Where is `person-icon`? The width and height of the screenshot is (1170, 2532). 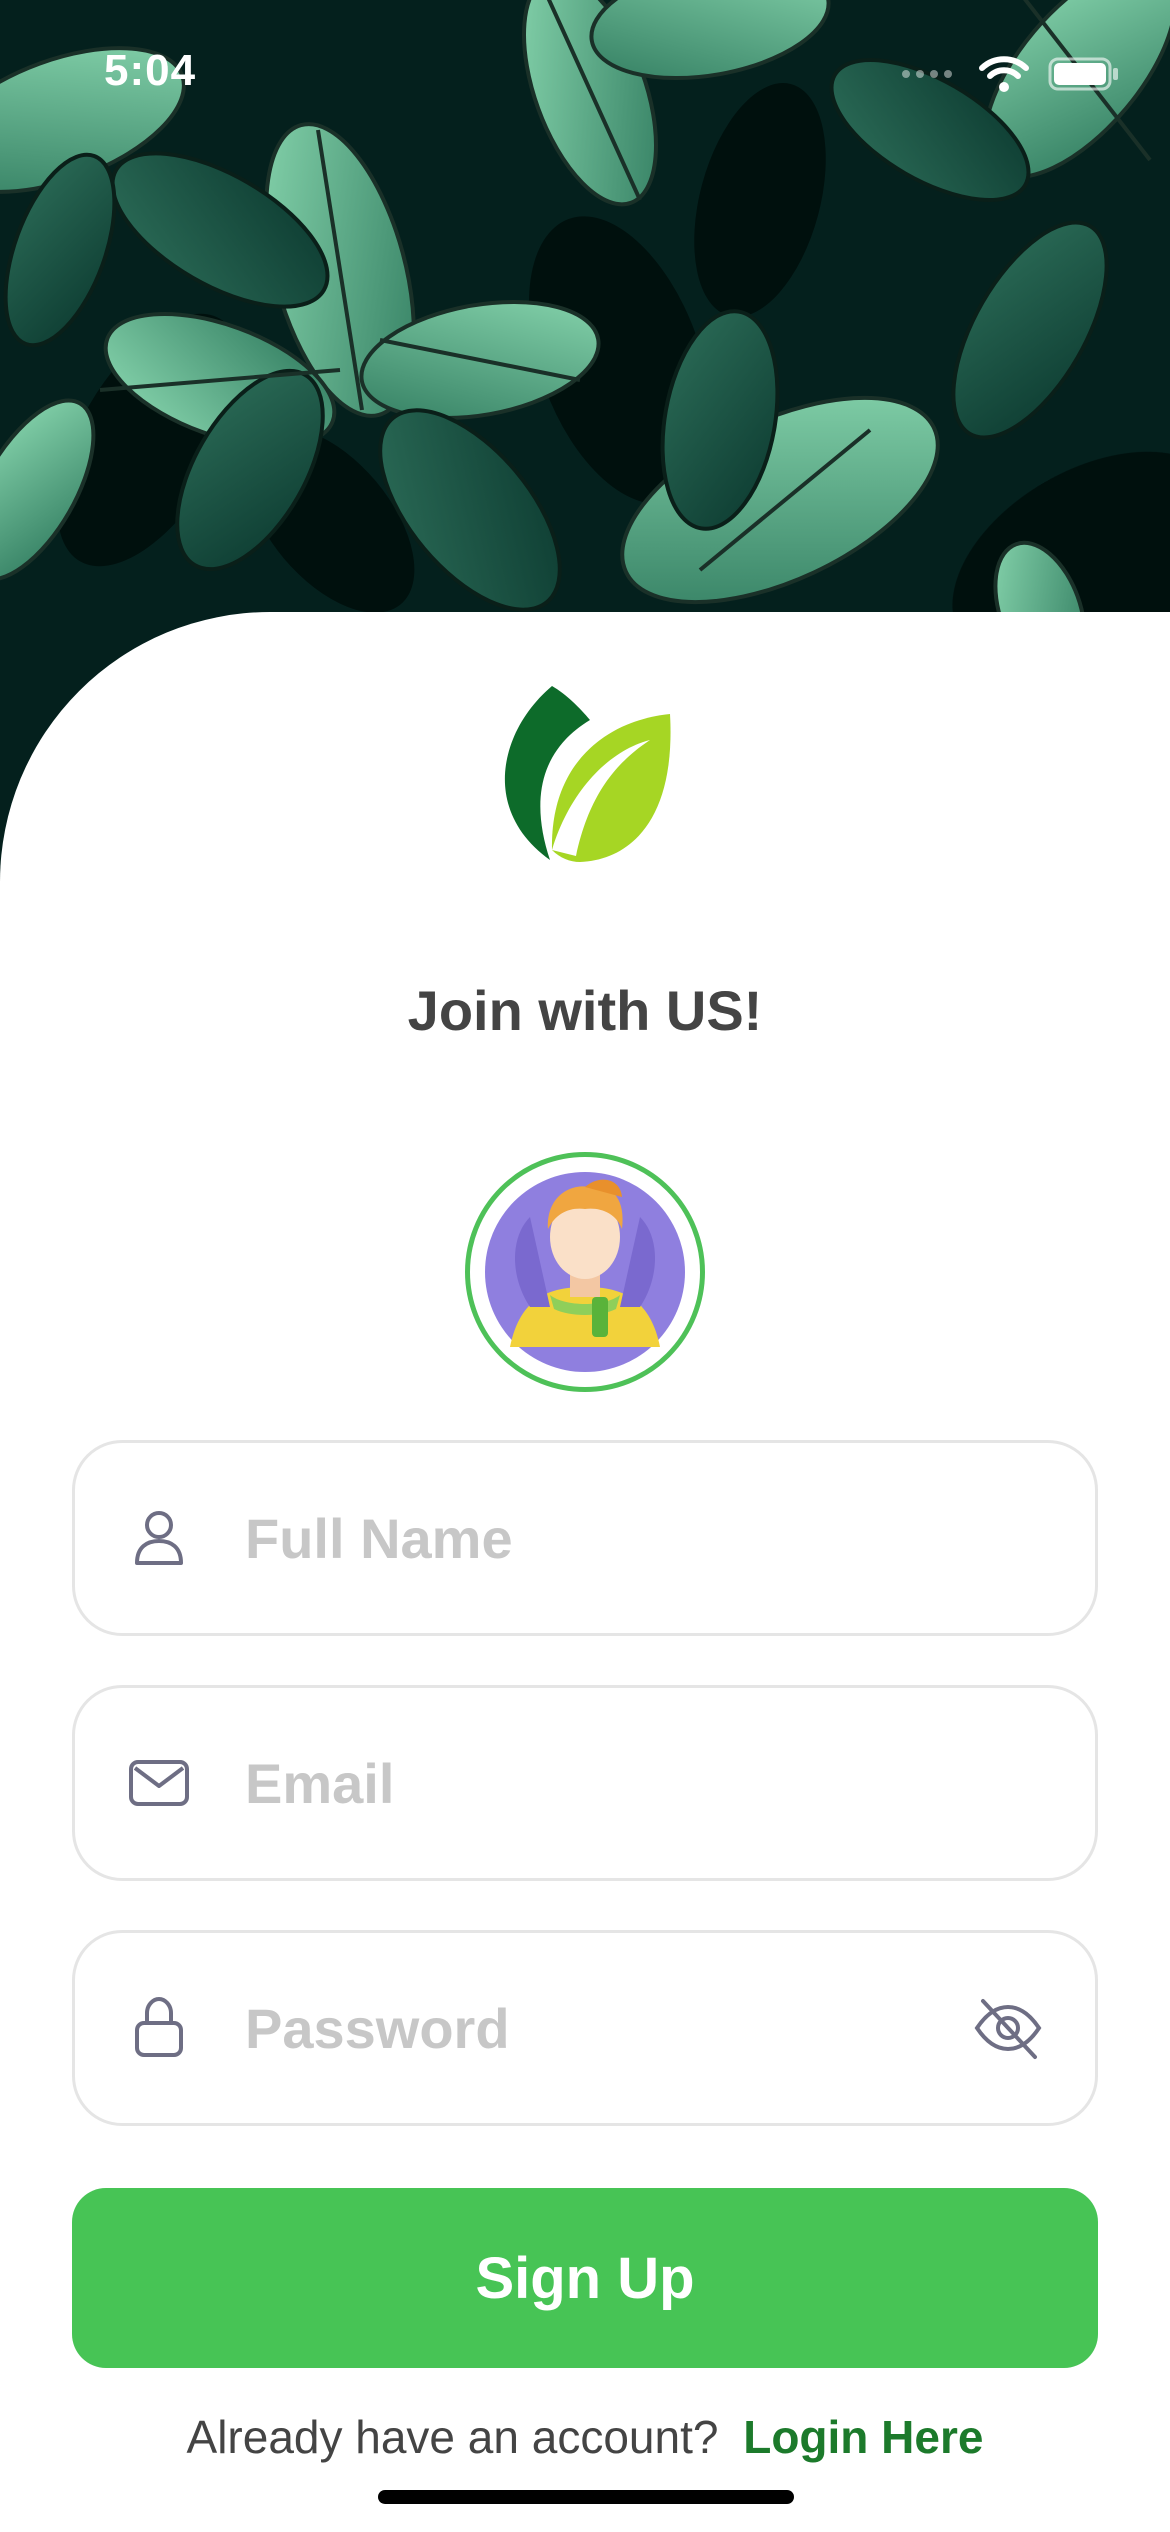 person-icon is located at coordinates (159, 1537).